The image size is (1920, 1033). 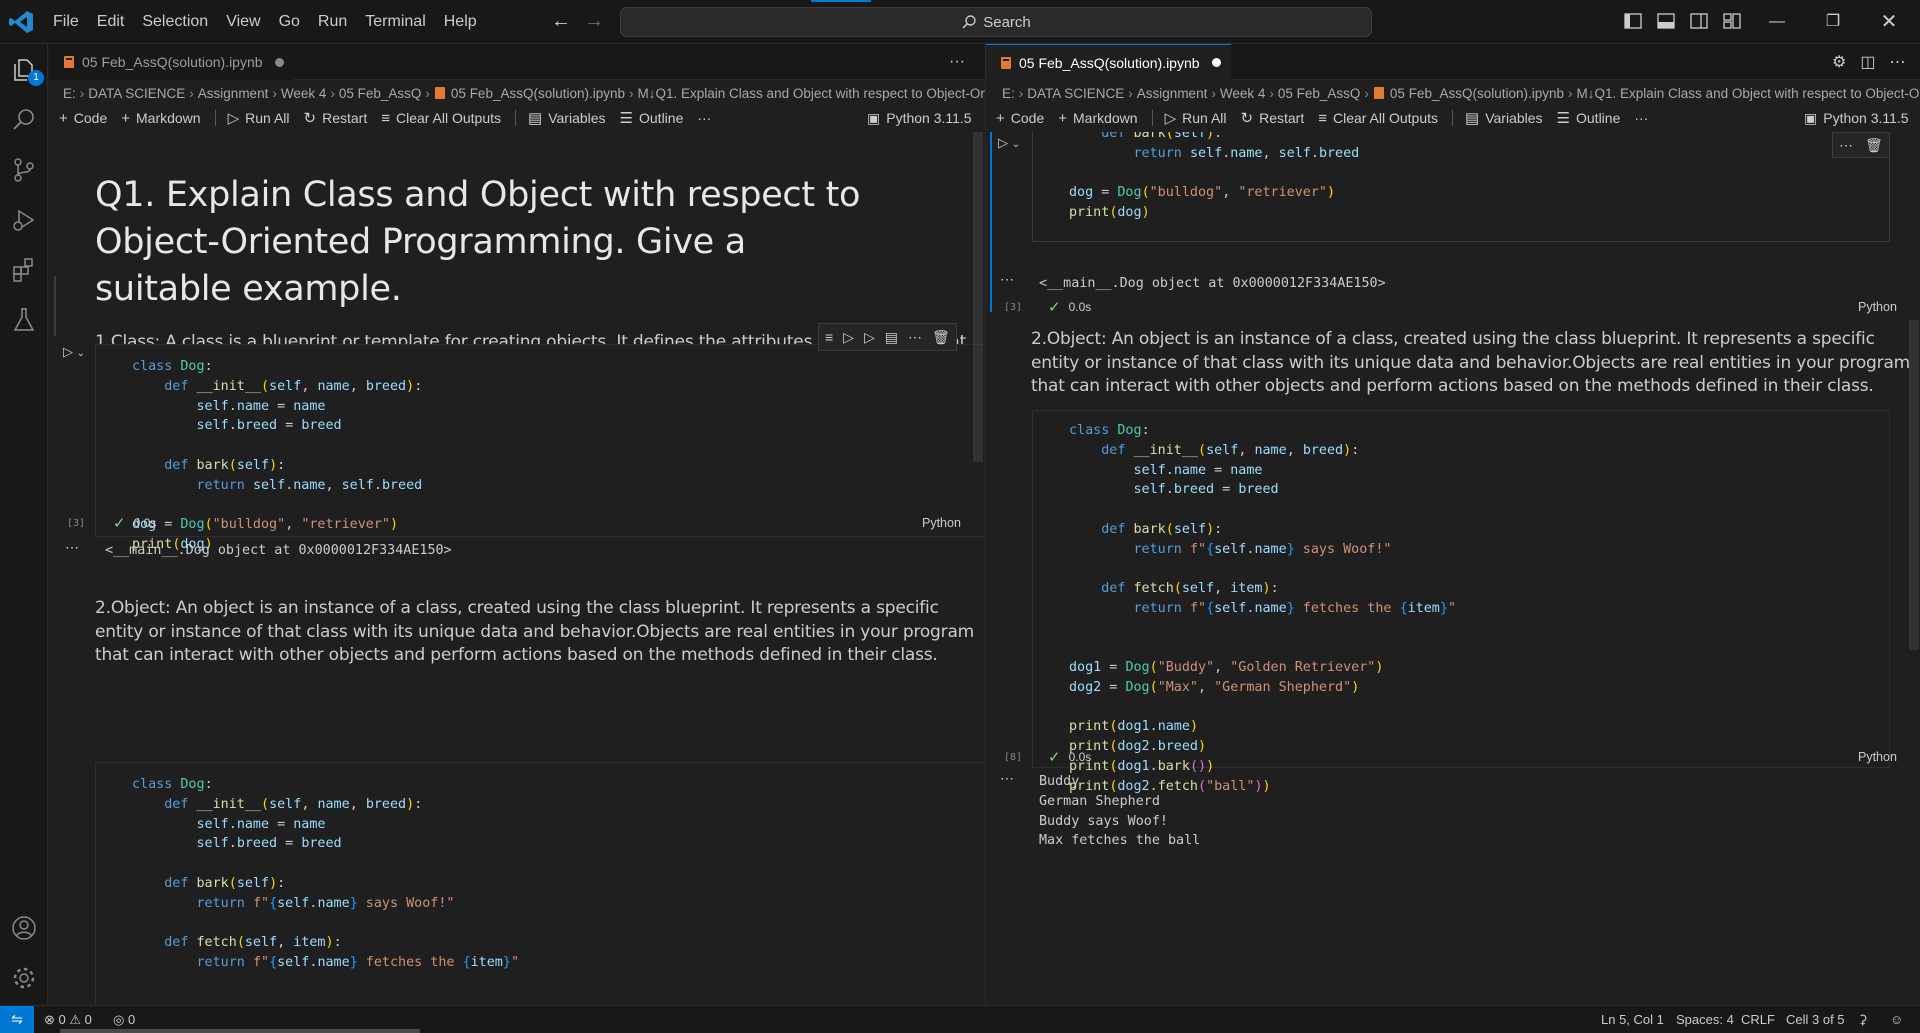 What do you see at coordinates (332, 22) in the screenshot?
I see `menu-run: Run` at bounding box center [332, 22].